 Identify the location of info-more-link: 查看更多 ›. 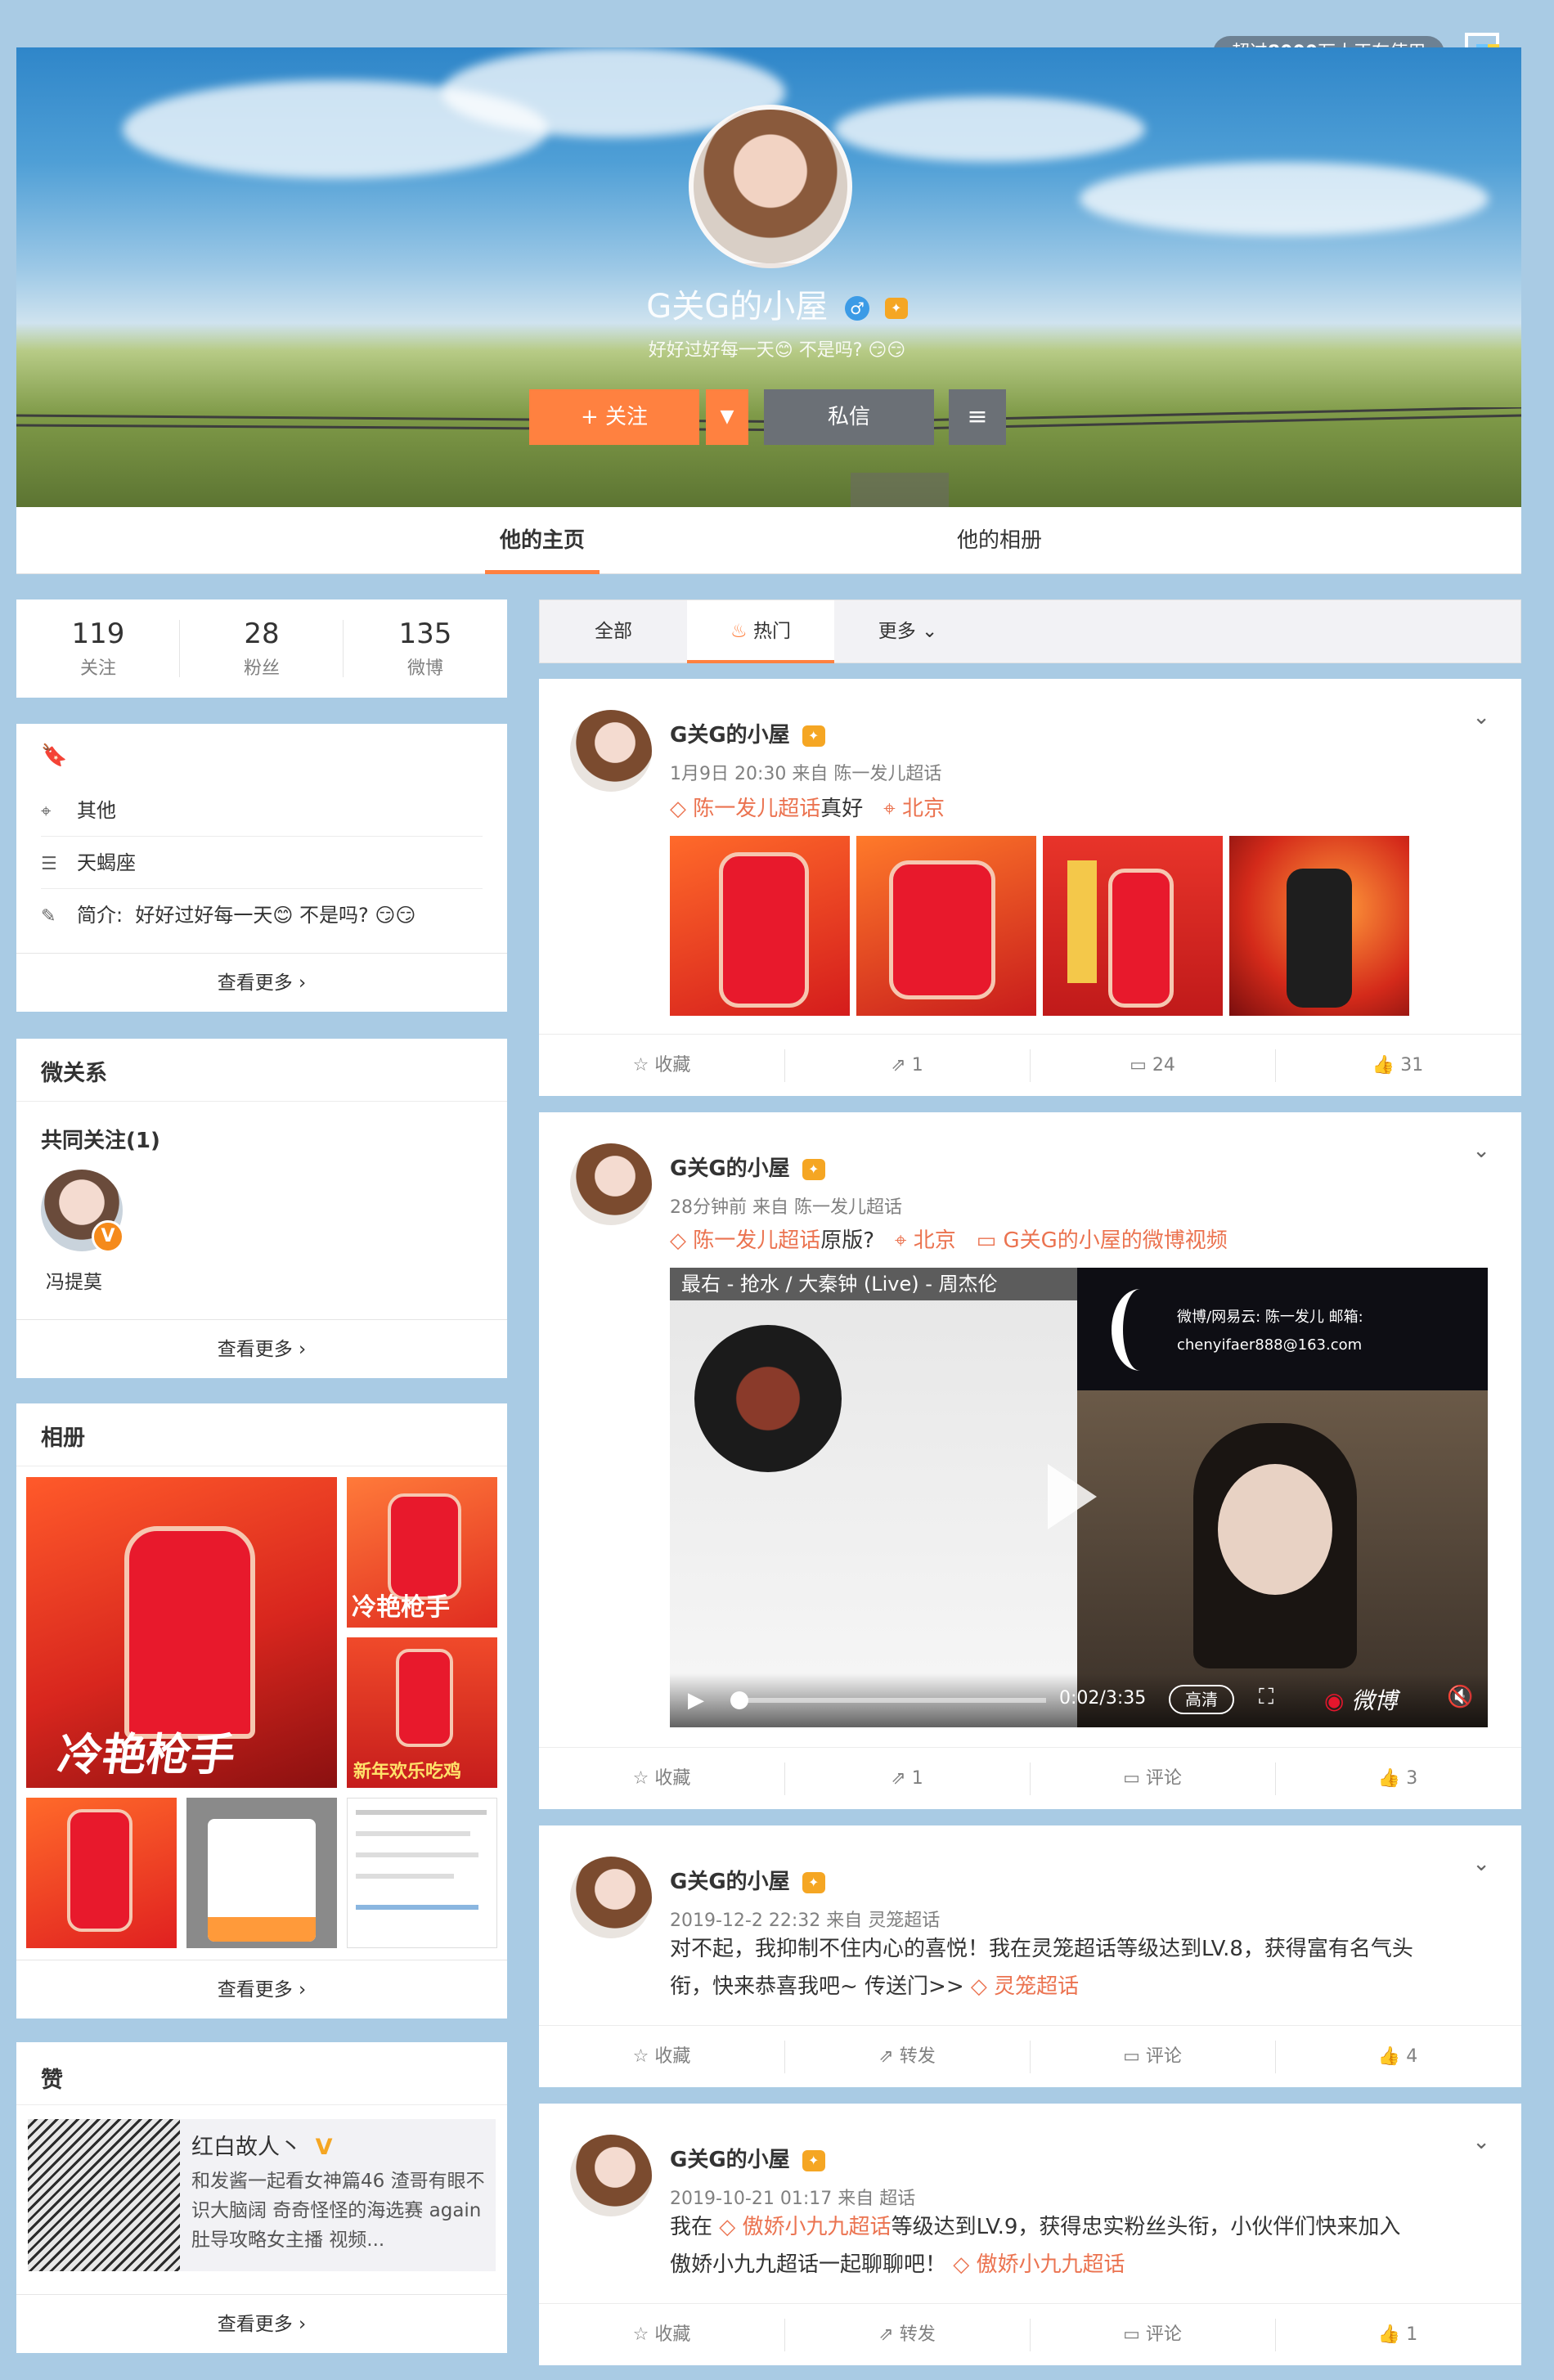
(261, 983).